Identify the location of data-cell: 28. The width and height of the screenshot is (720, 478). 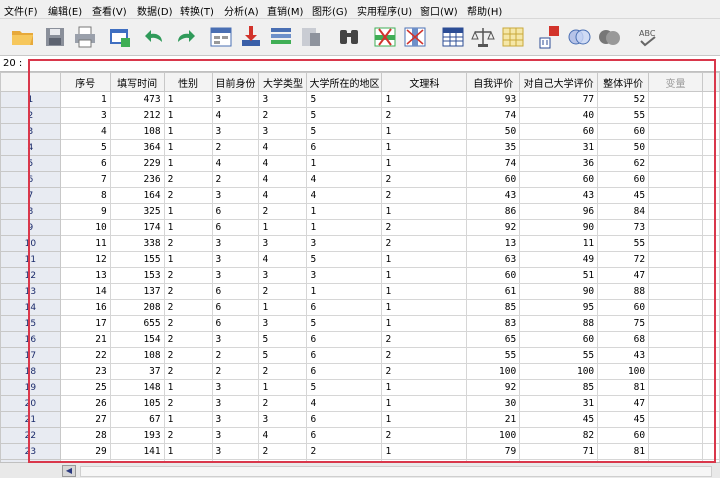
(85, 435).